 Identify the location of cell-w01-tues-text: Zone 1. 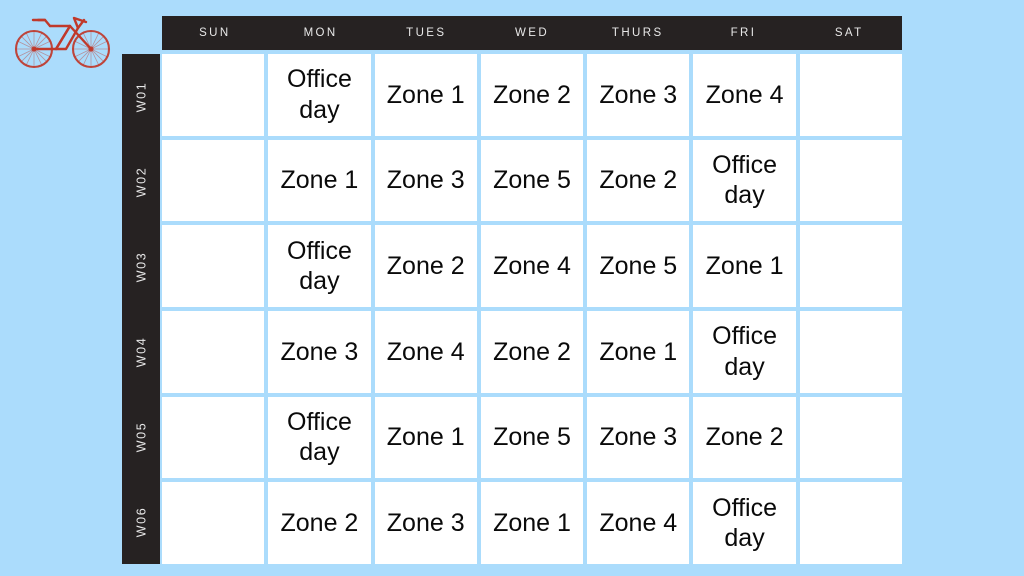
(425, 94).